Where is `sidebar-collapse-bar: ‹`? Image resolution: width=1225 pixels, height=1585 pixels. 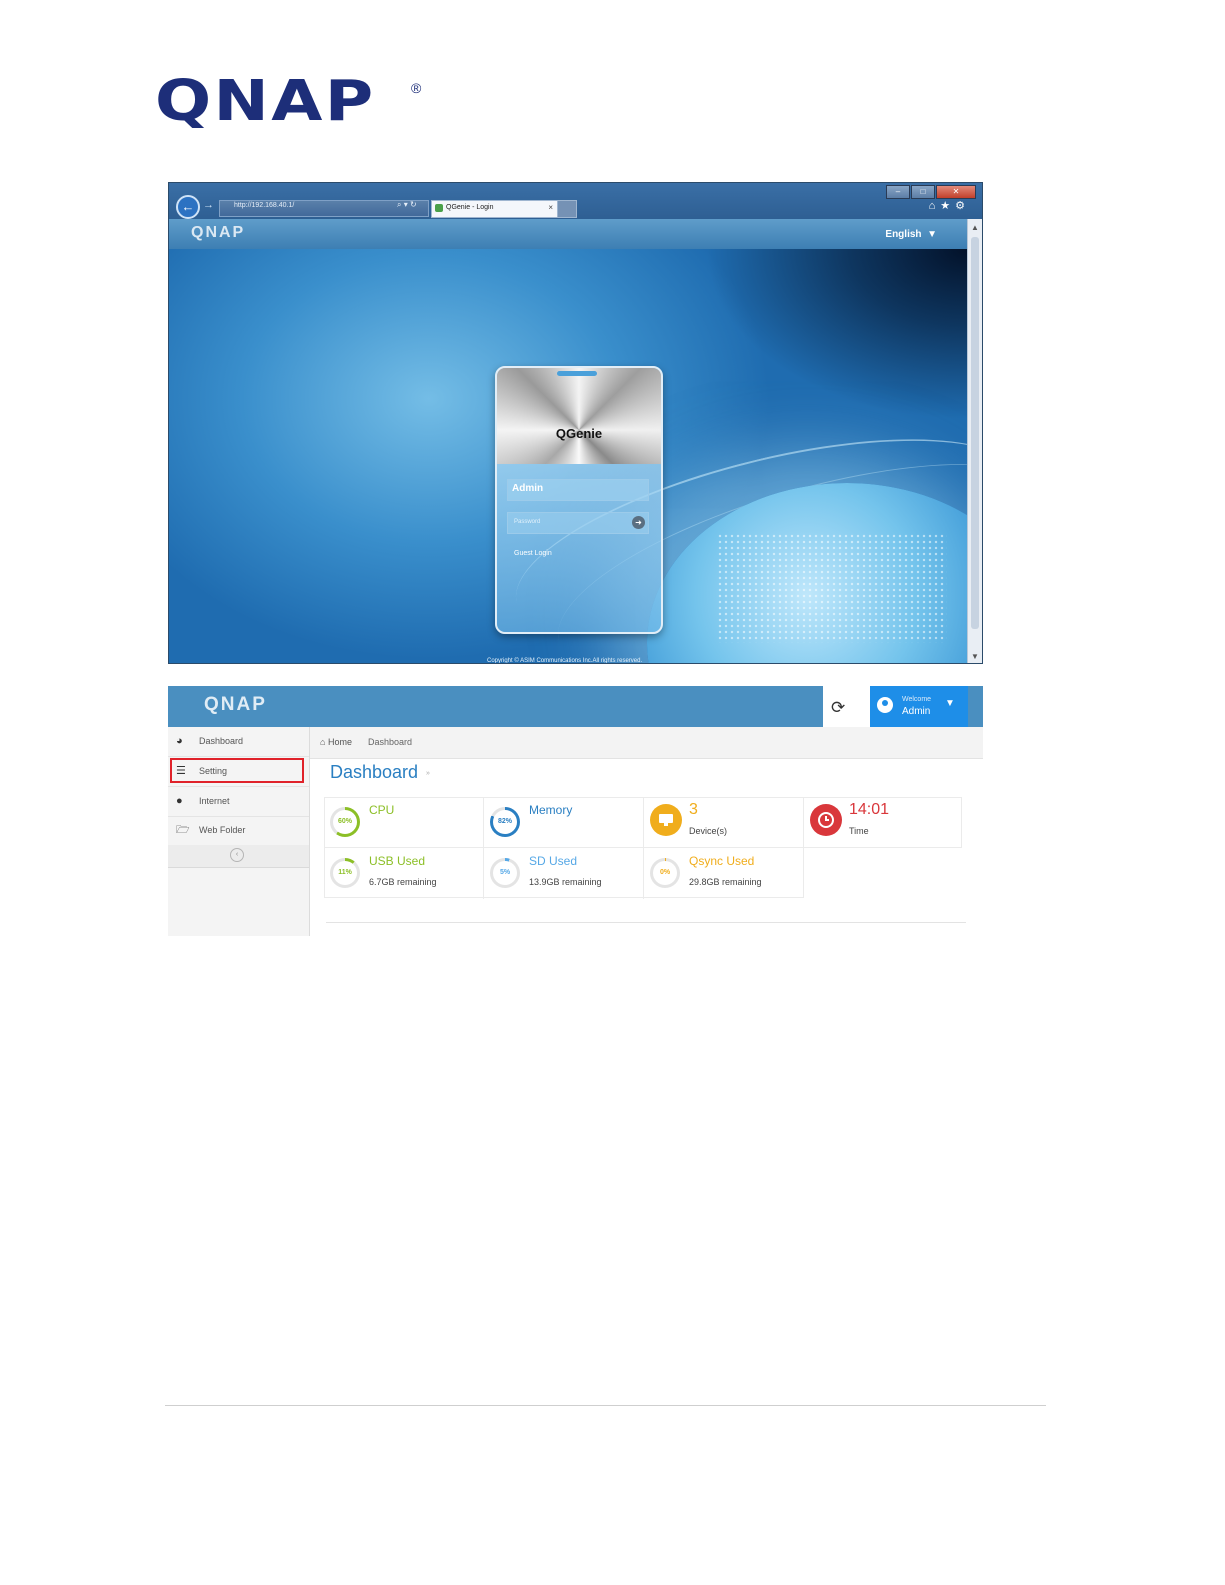
sidebar-collapse-bar: ‹ is located at coordinates (238, 856).